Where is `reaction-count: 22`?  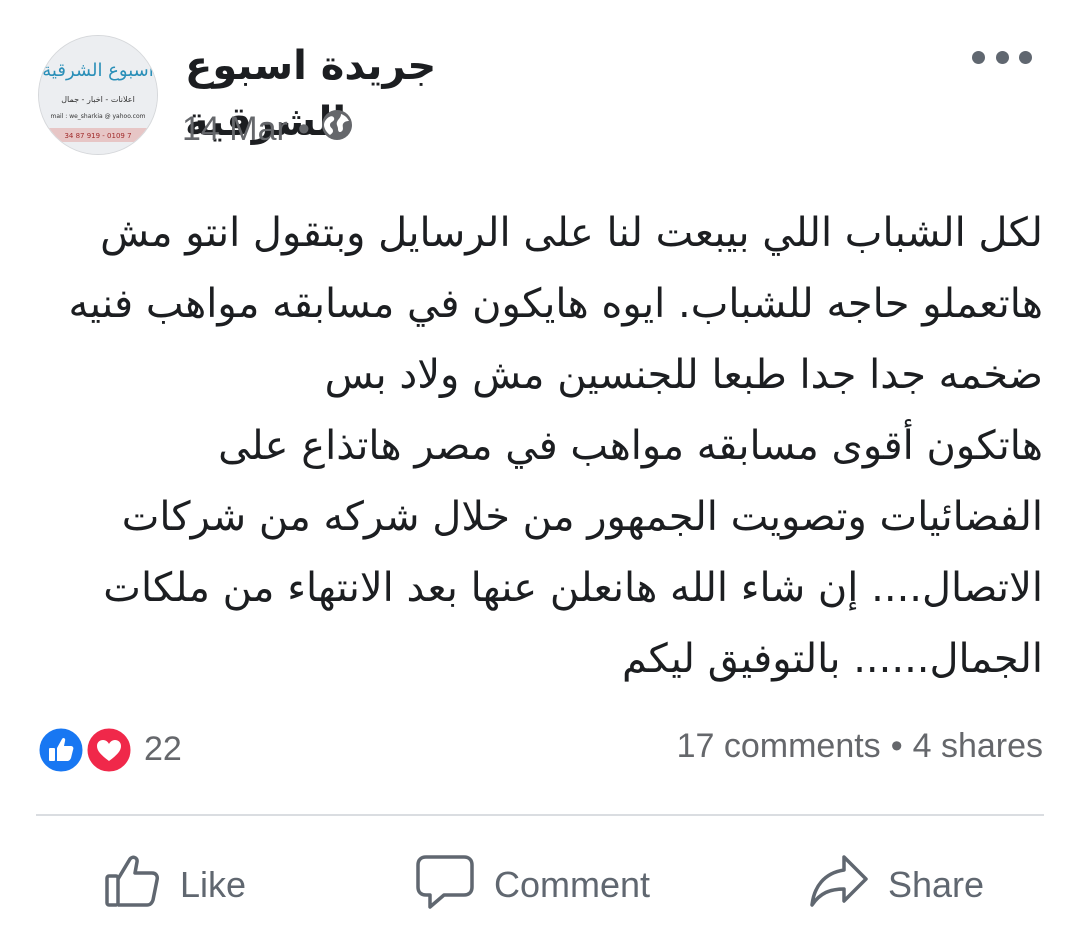 reaction-count: 22 is located at coordinates (163, 748).